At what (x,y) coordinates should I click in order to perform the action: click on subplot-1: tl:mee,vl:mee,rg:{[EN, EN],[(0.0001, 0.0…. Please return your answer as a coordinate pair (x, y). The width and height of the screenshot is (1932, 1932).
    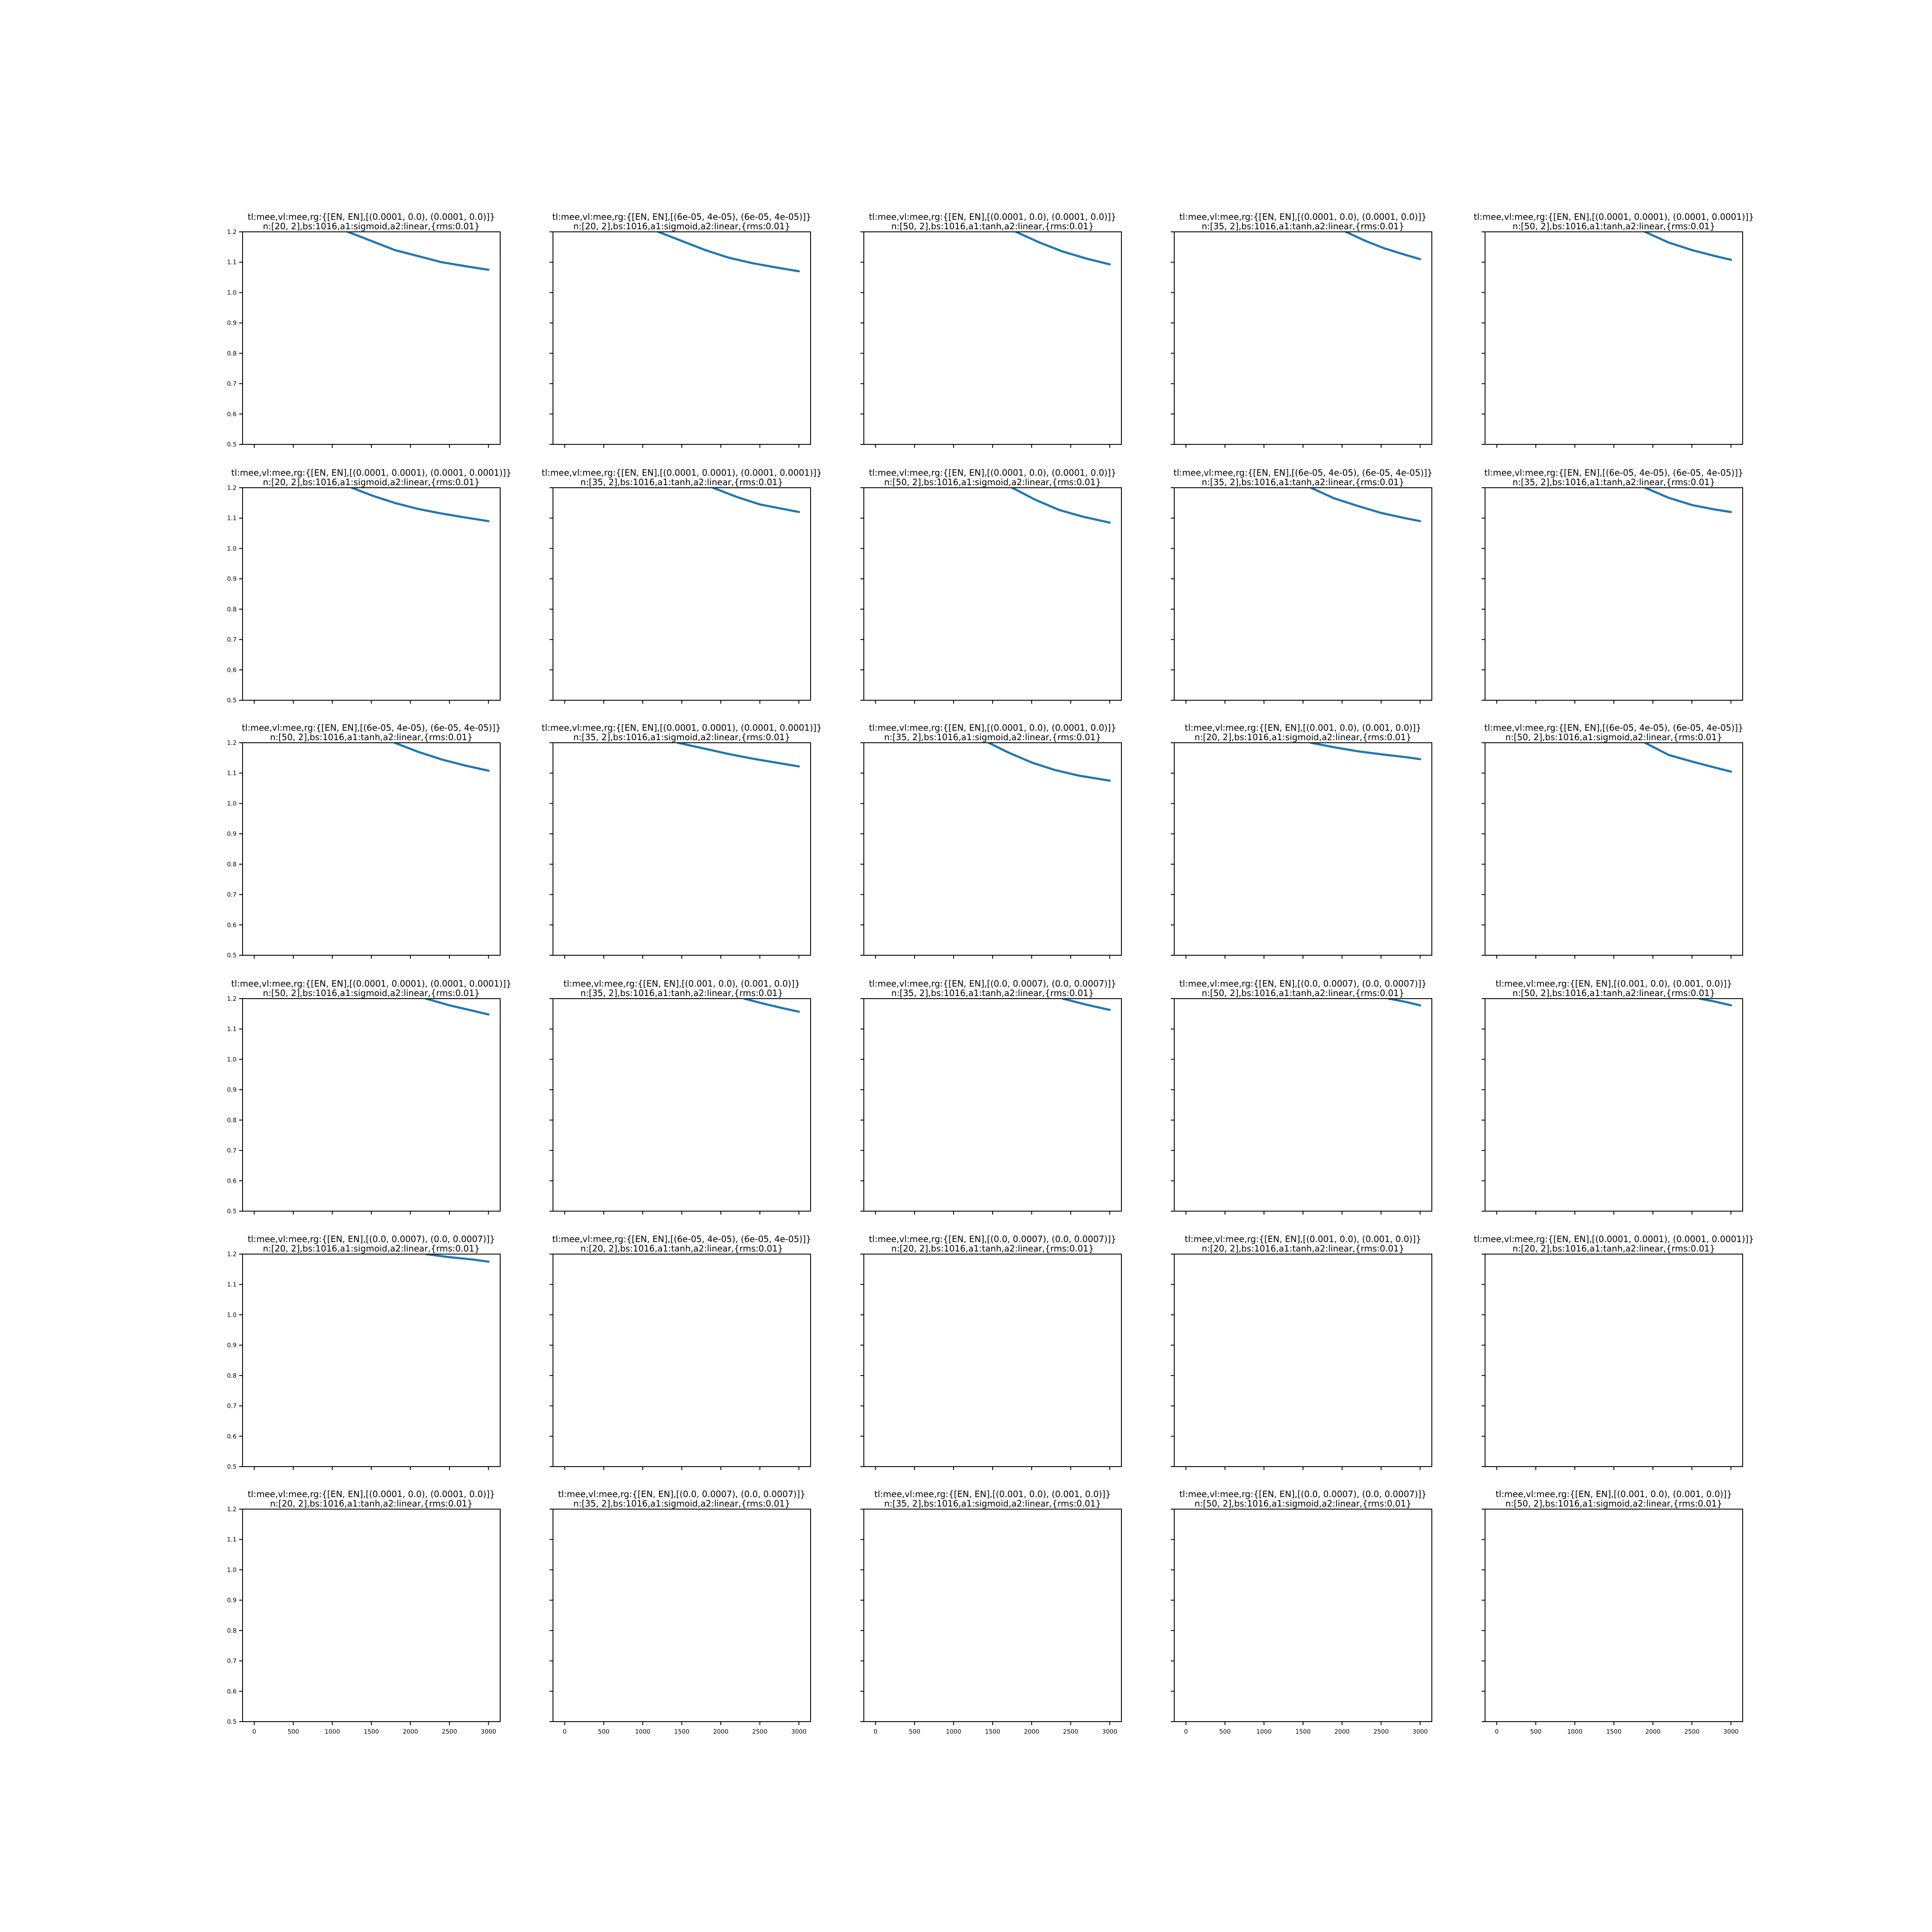
    Looking at the image, I should click on (364, 330).